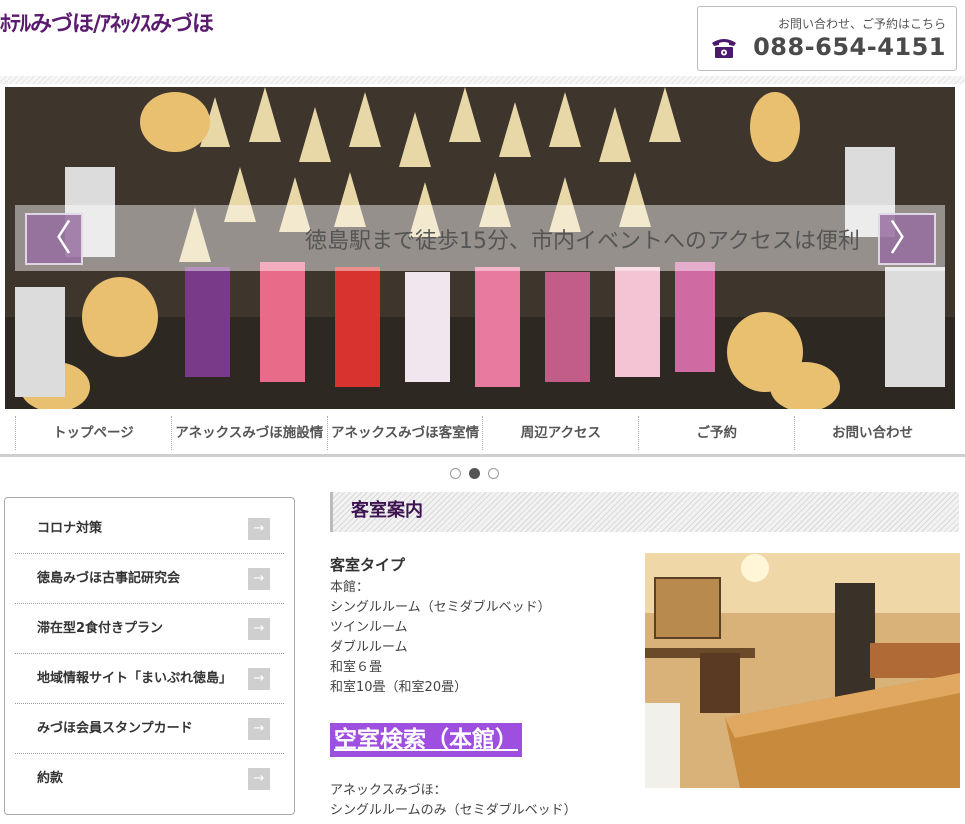 The width and height of the screenshot is (965, 824). What do you see at coordinates (135, 678) in the screenshot?
I see `sidebar-item-label: 地域情報サイト「まいぷれ徳島」` at bounding box center [135, 678].